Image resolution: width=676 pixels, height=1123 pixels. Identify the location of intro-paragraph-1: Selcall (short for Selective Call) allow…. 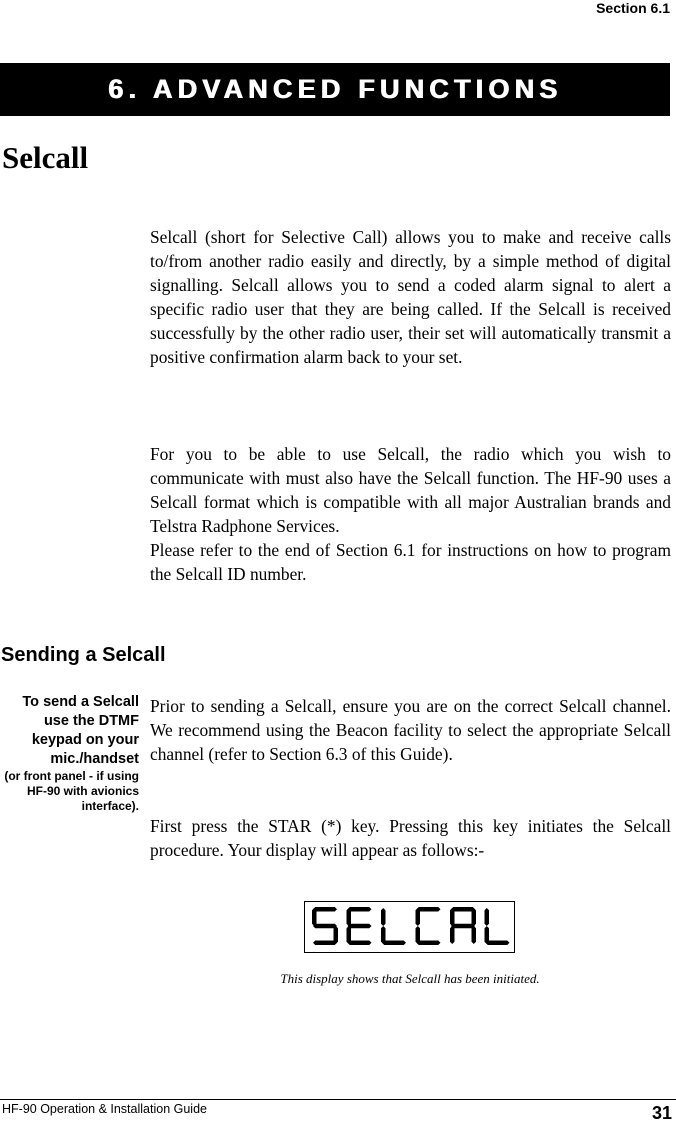
(410, 297).